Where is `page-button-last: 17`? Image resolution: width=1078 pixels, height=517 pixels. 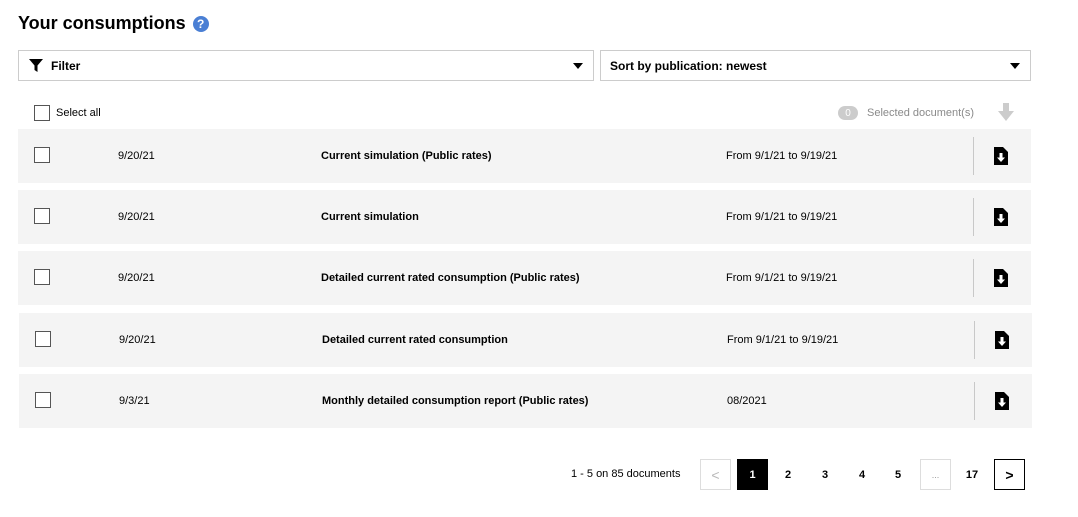 page-button-last: 17 is located at coordinates (972, 474).